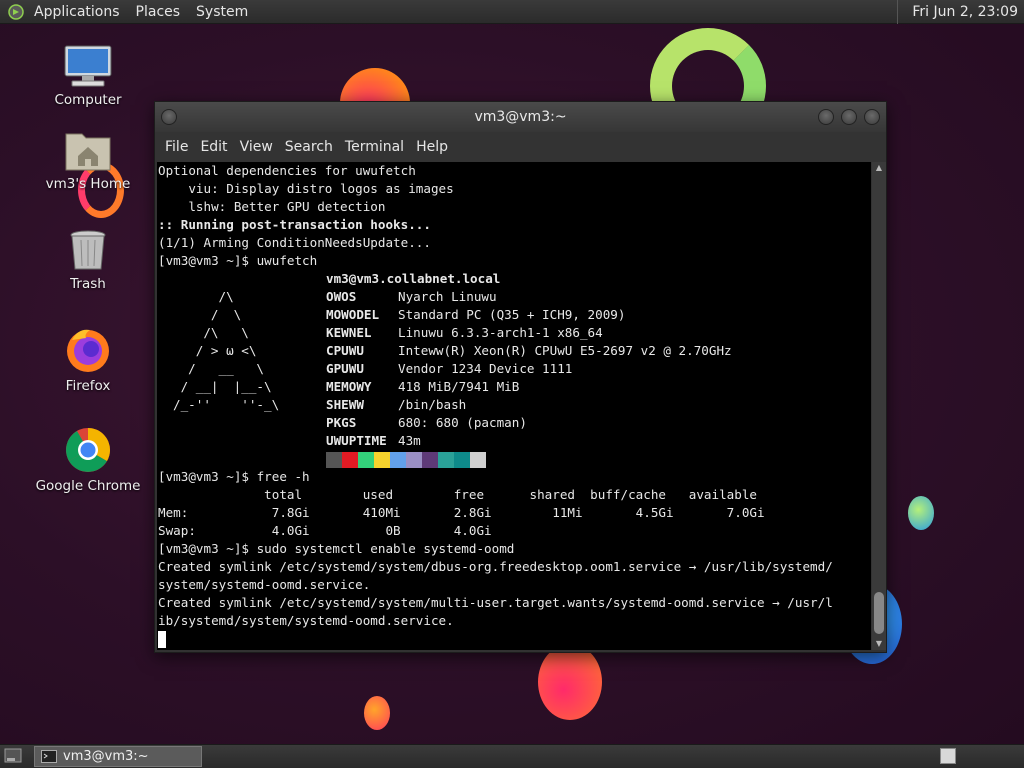  I want to click on firefox-icon, so click(88, 350).